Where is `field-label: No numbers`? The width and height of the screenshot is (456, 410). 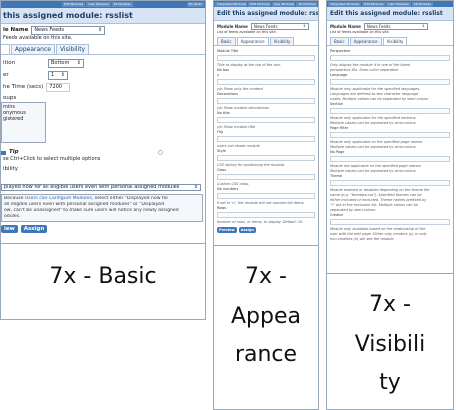
field-label: No numbers is located at coordinates (228, 189).